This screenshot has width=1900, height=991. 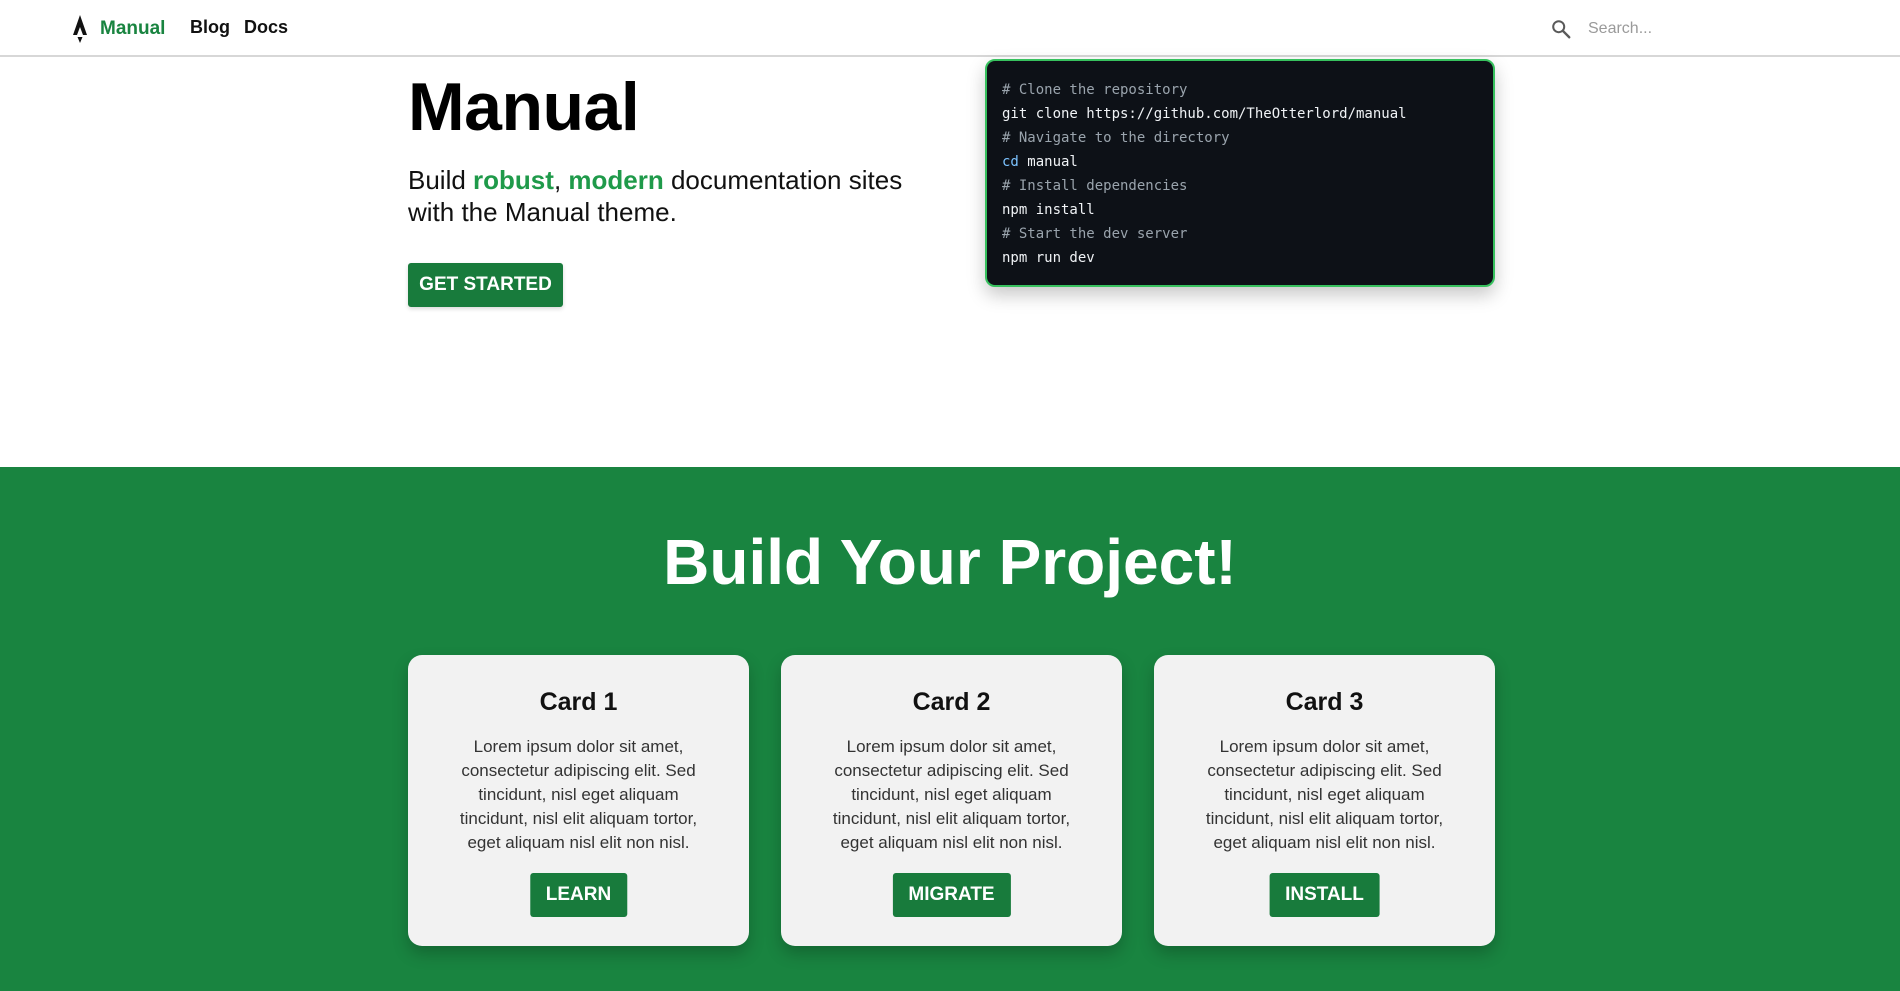 What do you see at coordinates (80, 29) in the screenshot?
I see `rocket-logo-icon` at bounding box center [80, 29].